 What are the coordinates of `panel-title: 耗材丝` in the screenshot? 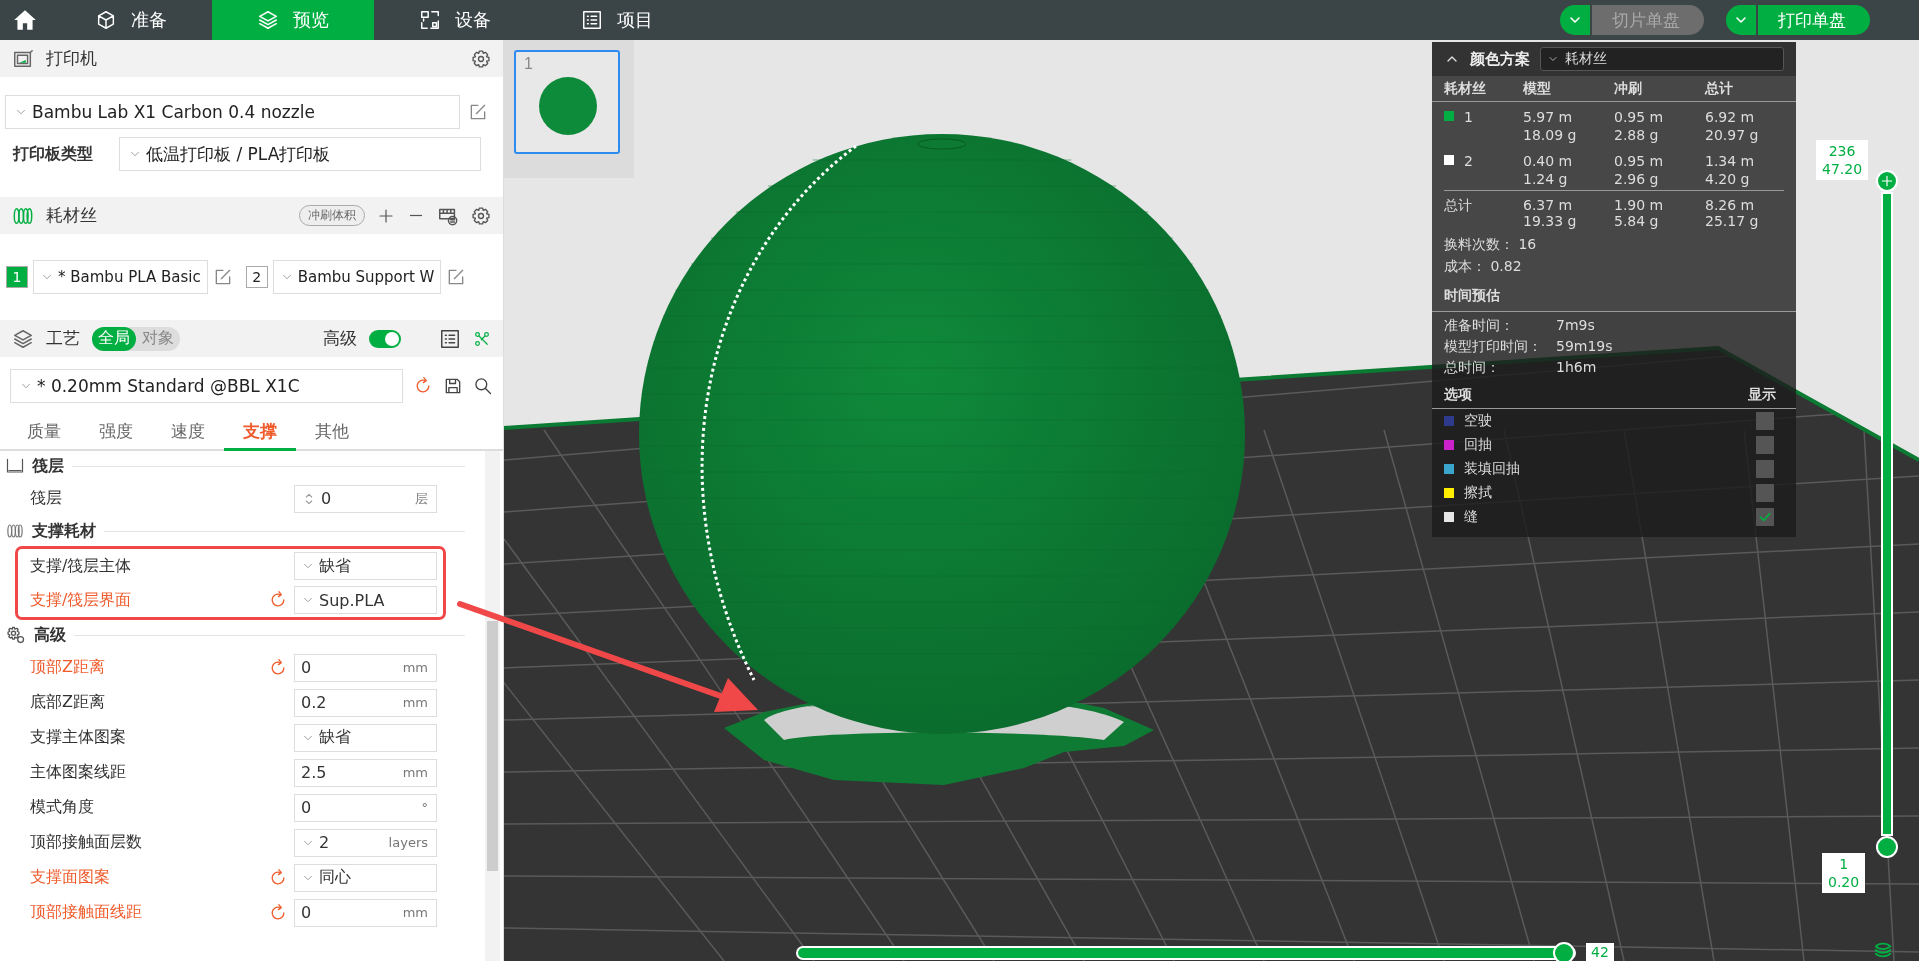 It's located at (71, 215).